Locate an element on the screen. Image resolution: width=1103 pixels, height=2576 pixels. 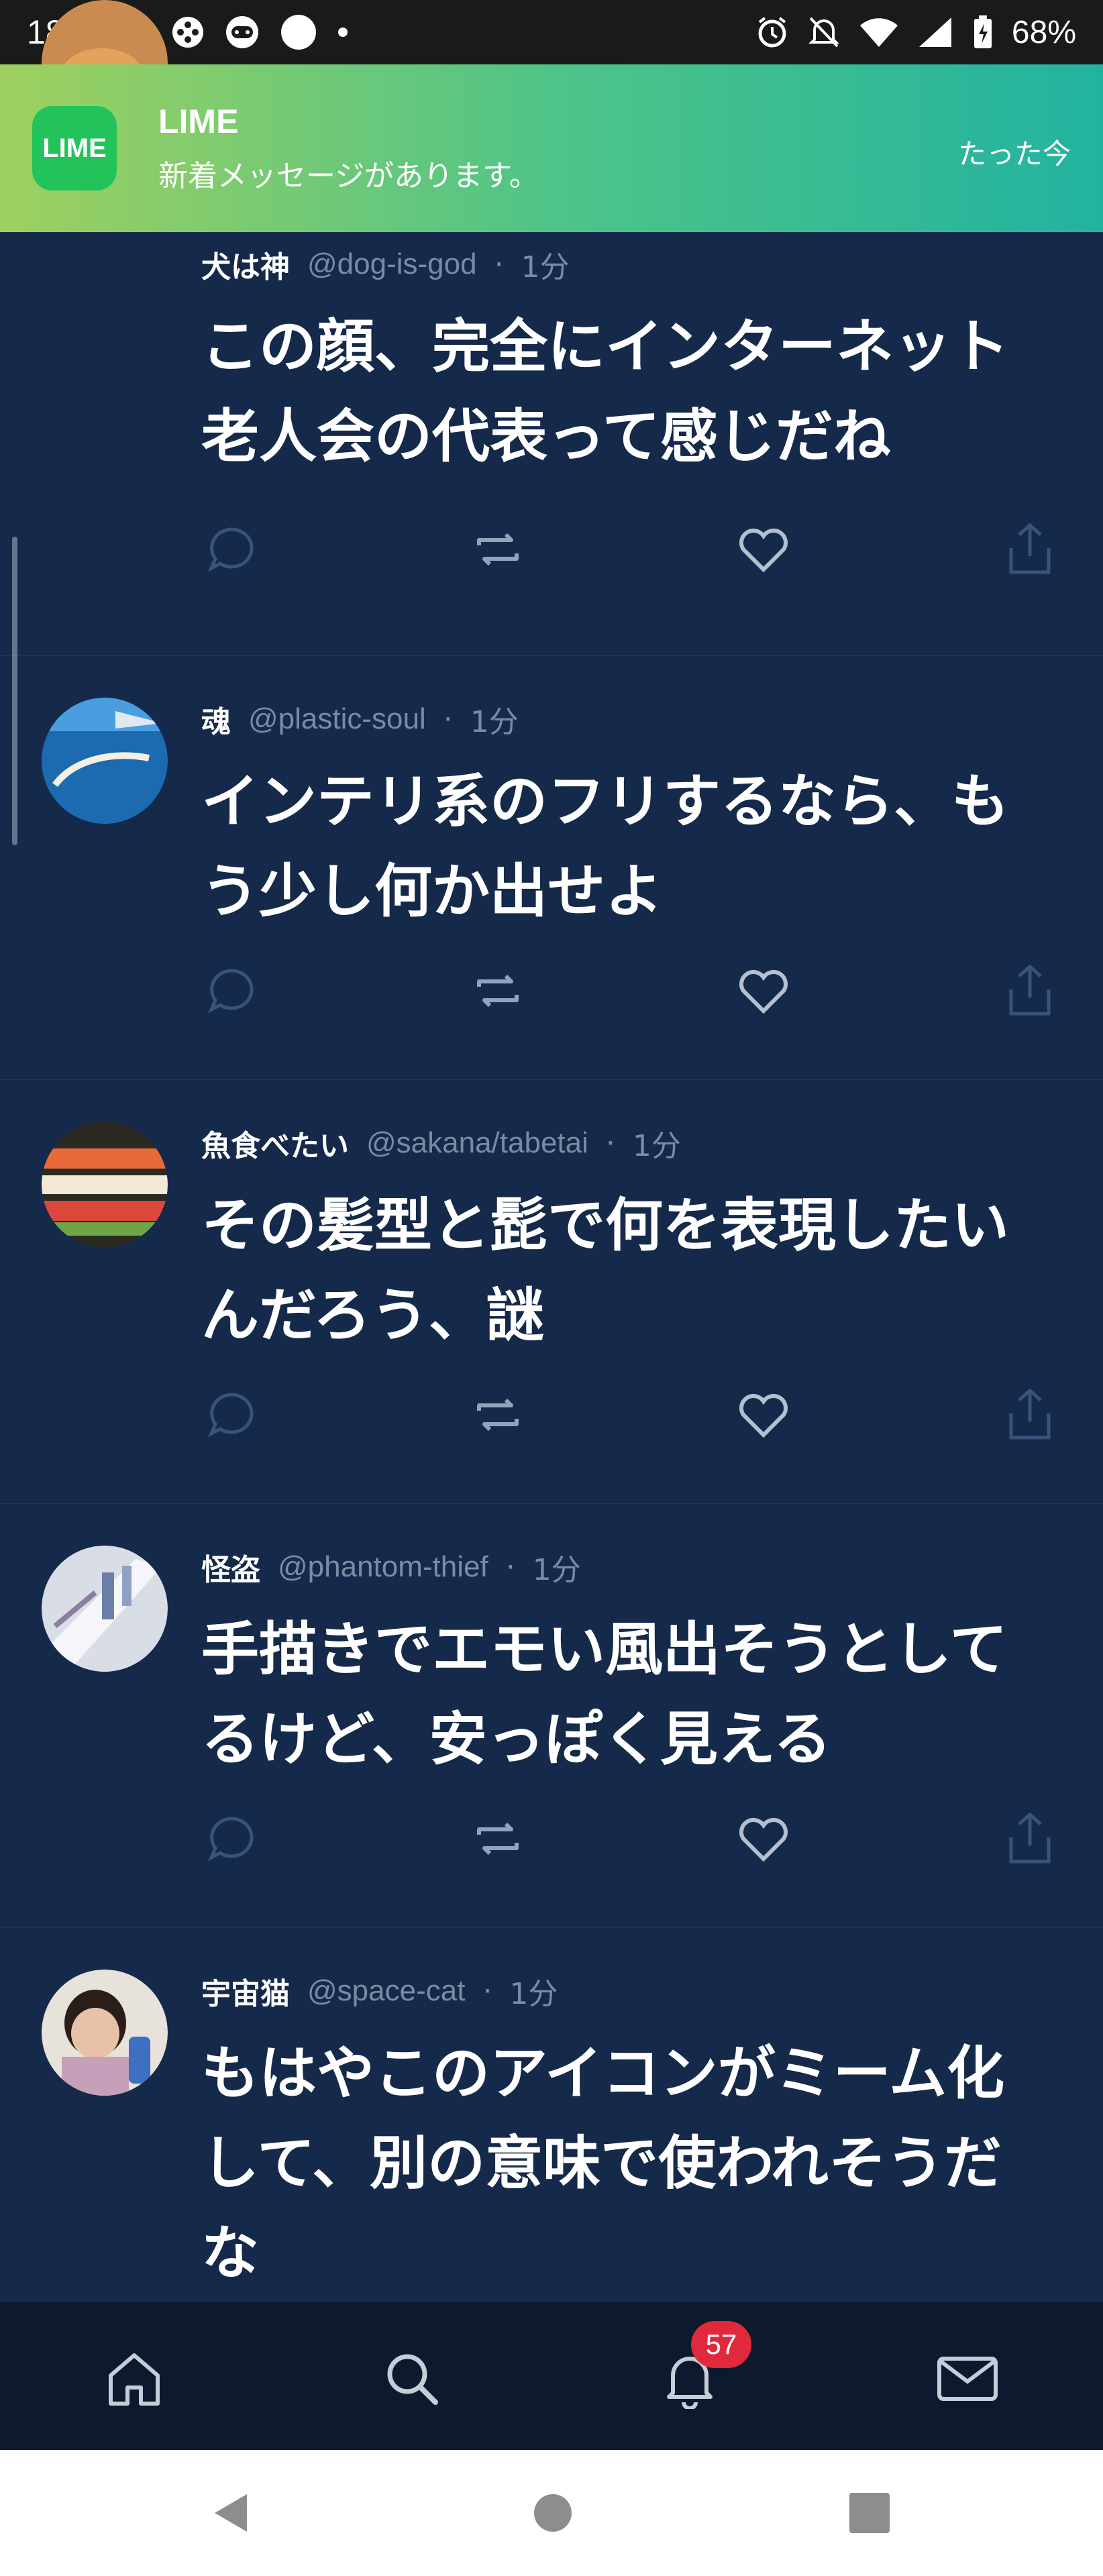
post-text: 手描きでエモい風出そうとして るけど、安っぽく見える is located at coordinates (637, 1694).